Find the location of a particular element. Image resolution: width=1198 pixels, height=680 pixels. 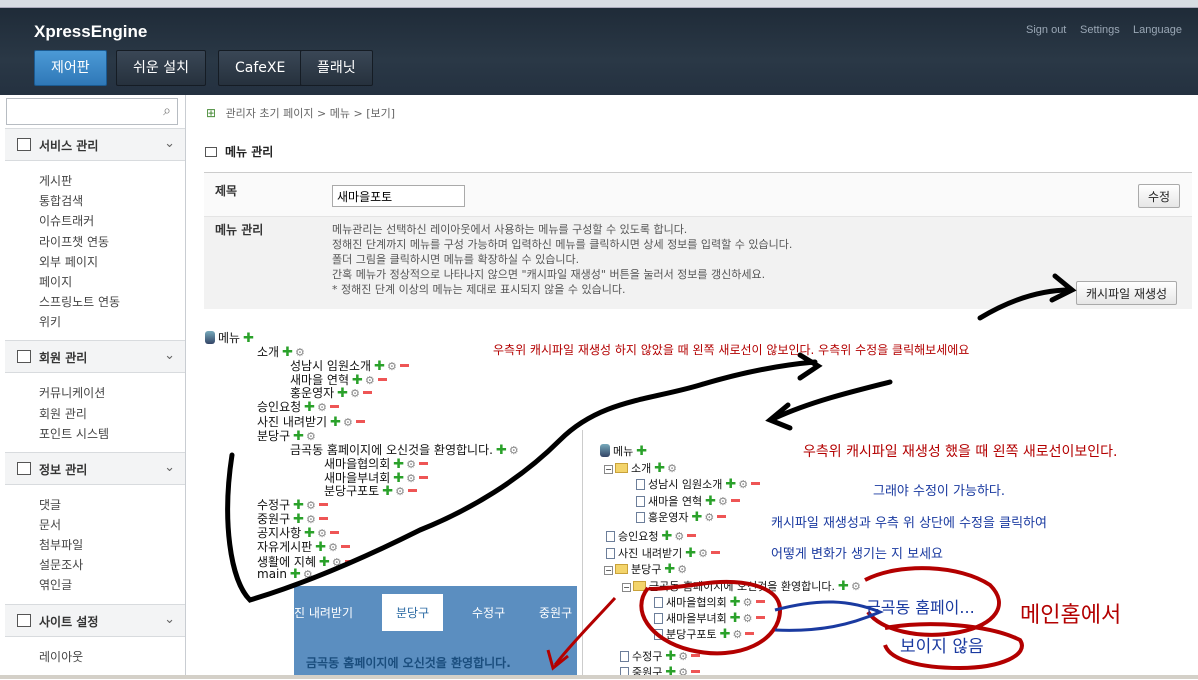

annotation-text: 어떻게 변화가 생기는 지 보세요 is located at coordinates (857, 554).